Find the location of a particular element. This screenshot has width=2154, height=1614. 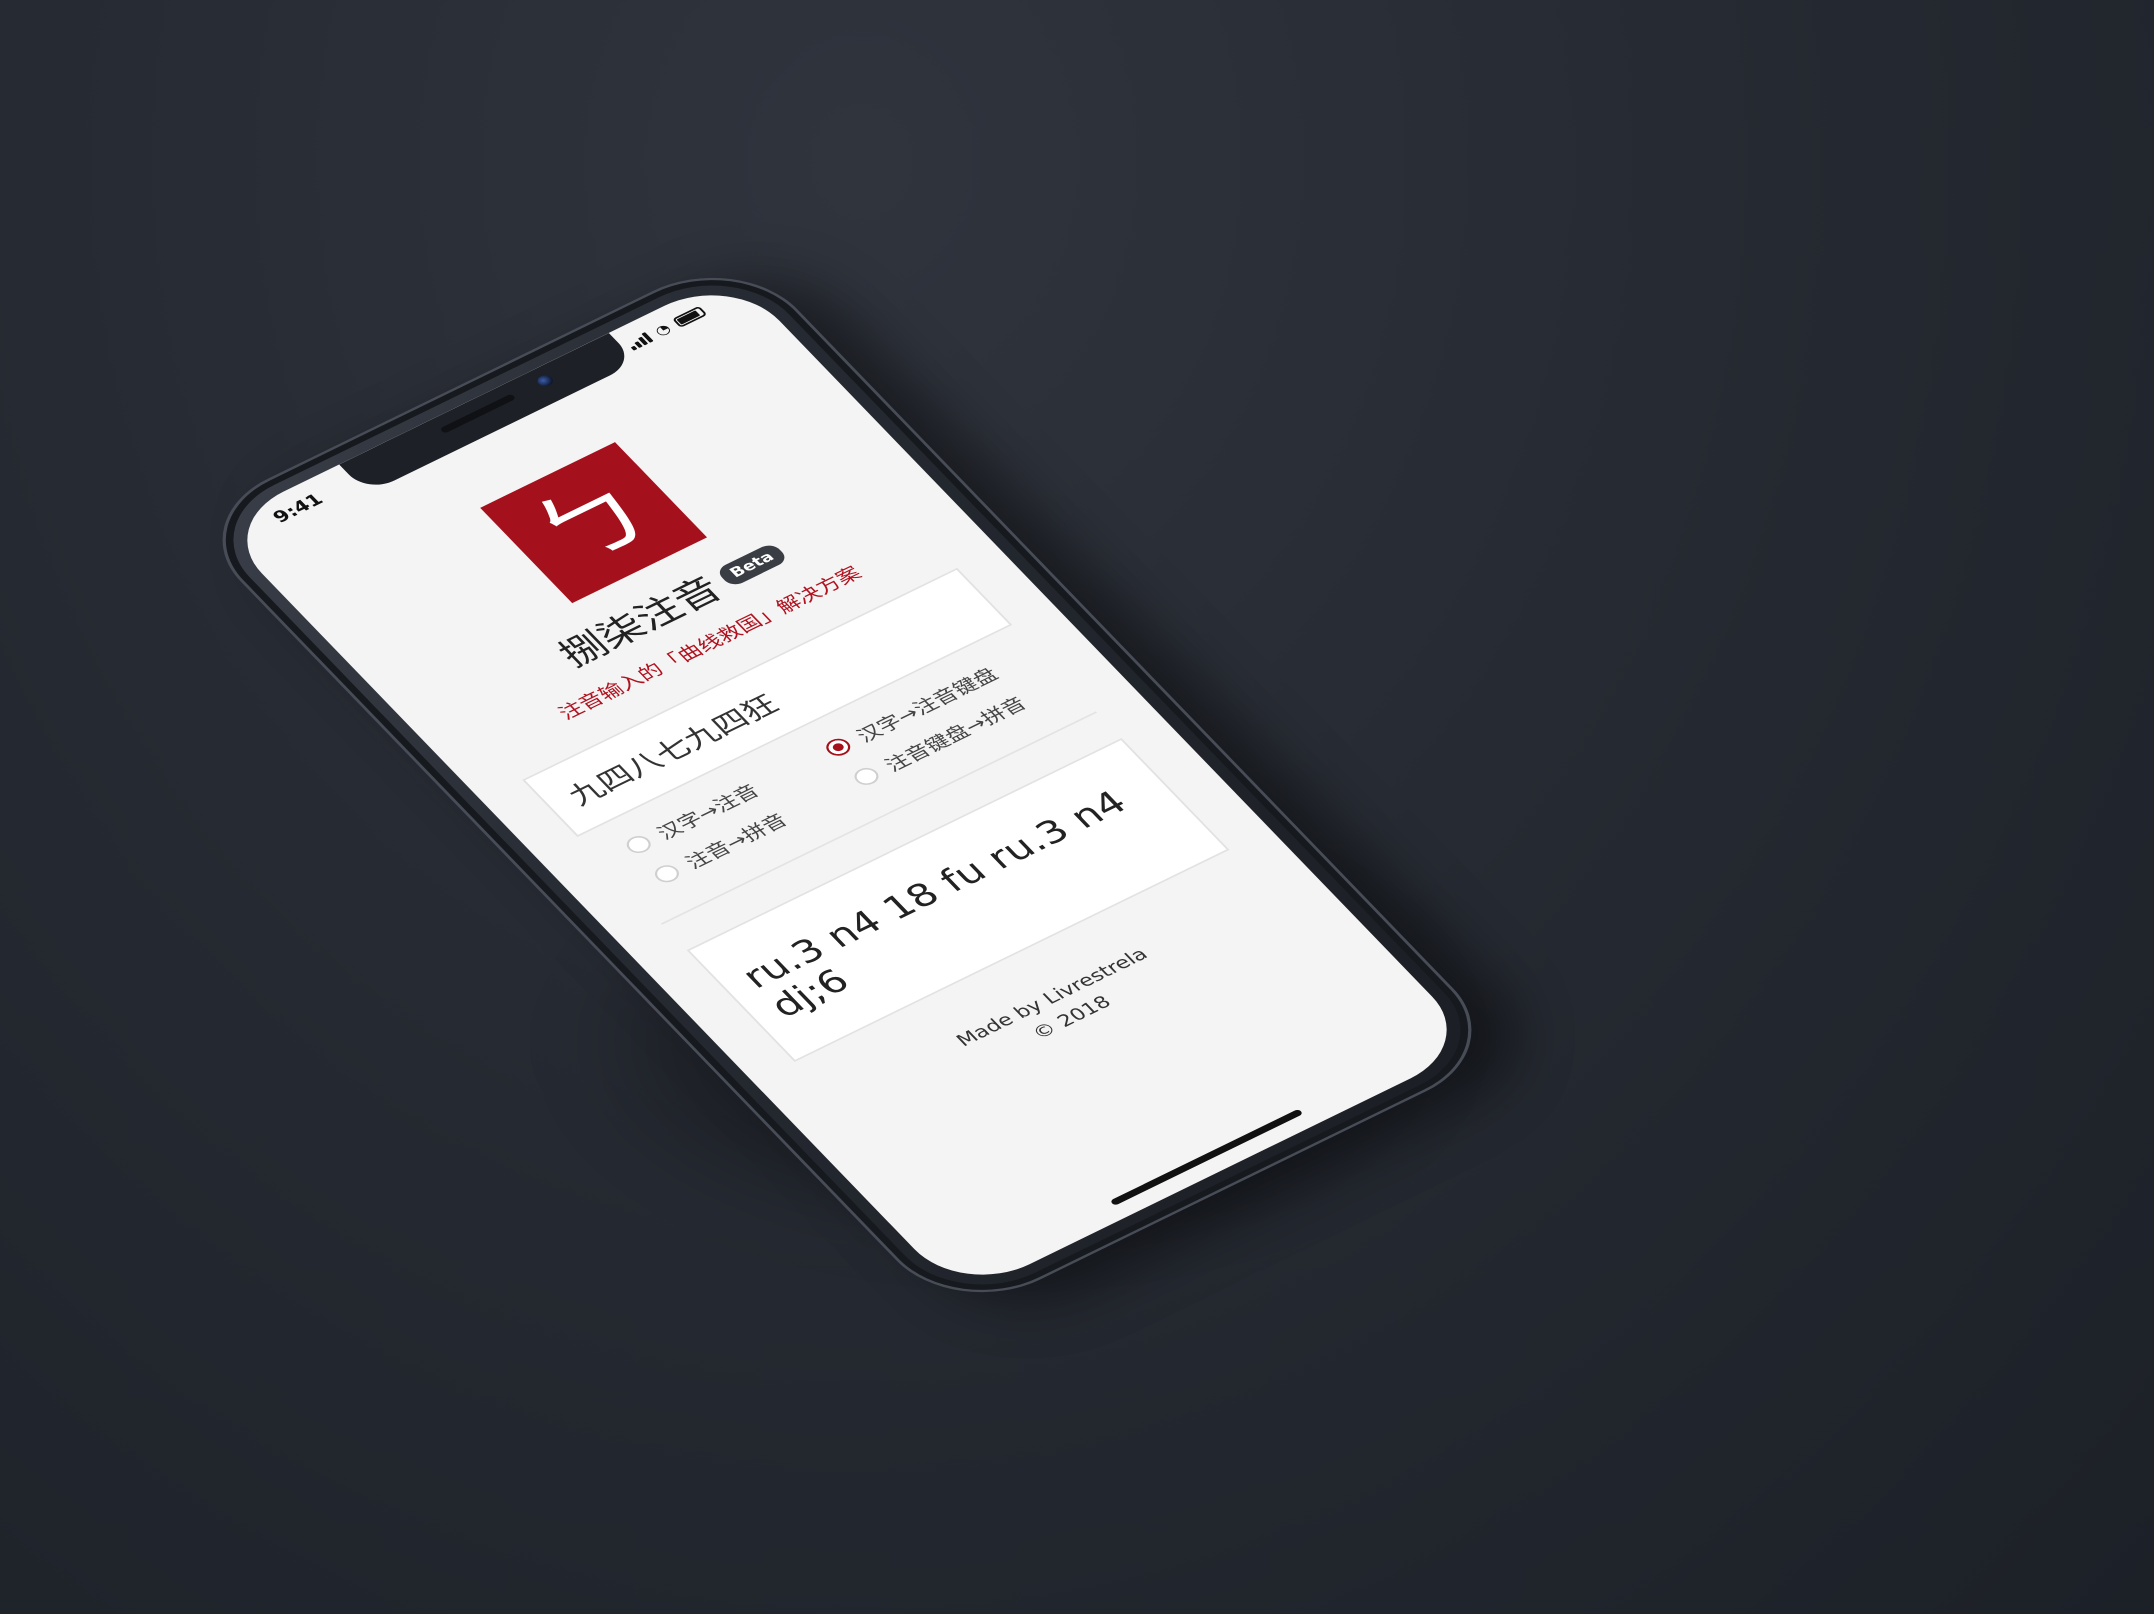

signal-icon is located at coordinates (639, 341).